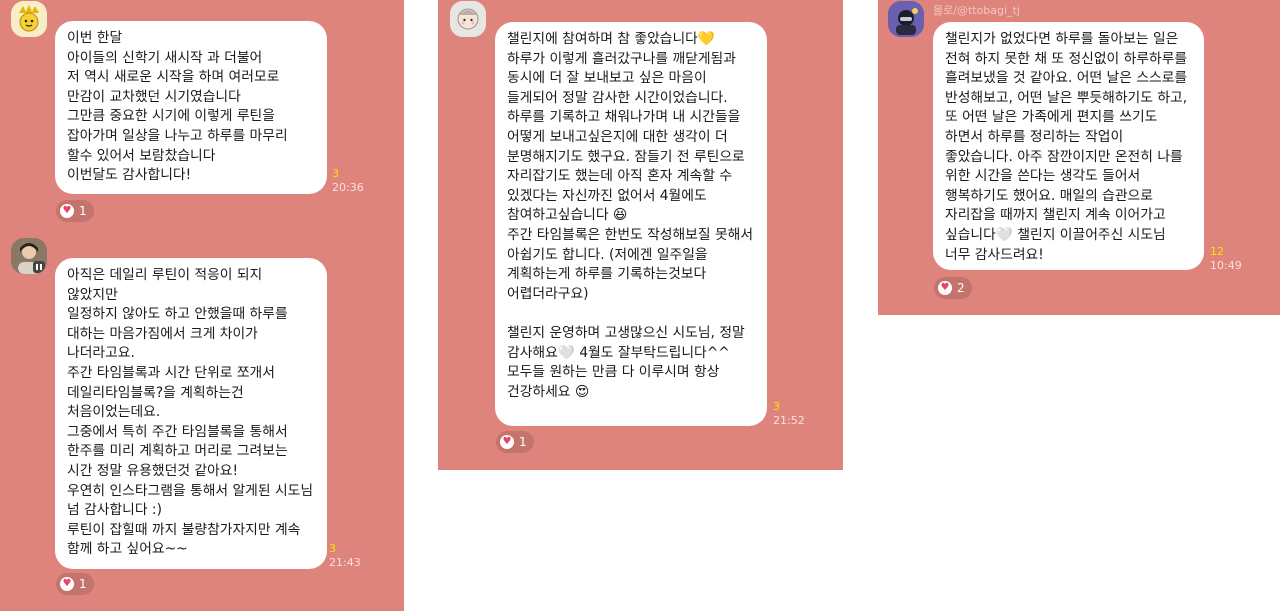 The width and height of the screenshot is (1280, 616). Describe the element at coordinates (953, 288) in the screenshot. I see `reaction-badge: ♥ 2` at that location.